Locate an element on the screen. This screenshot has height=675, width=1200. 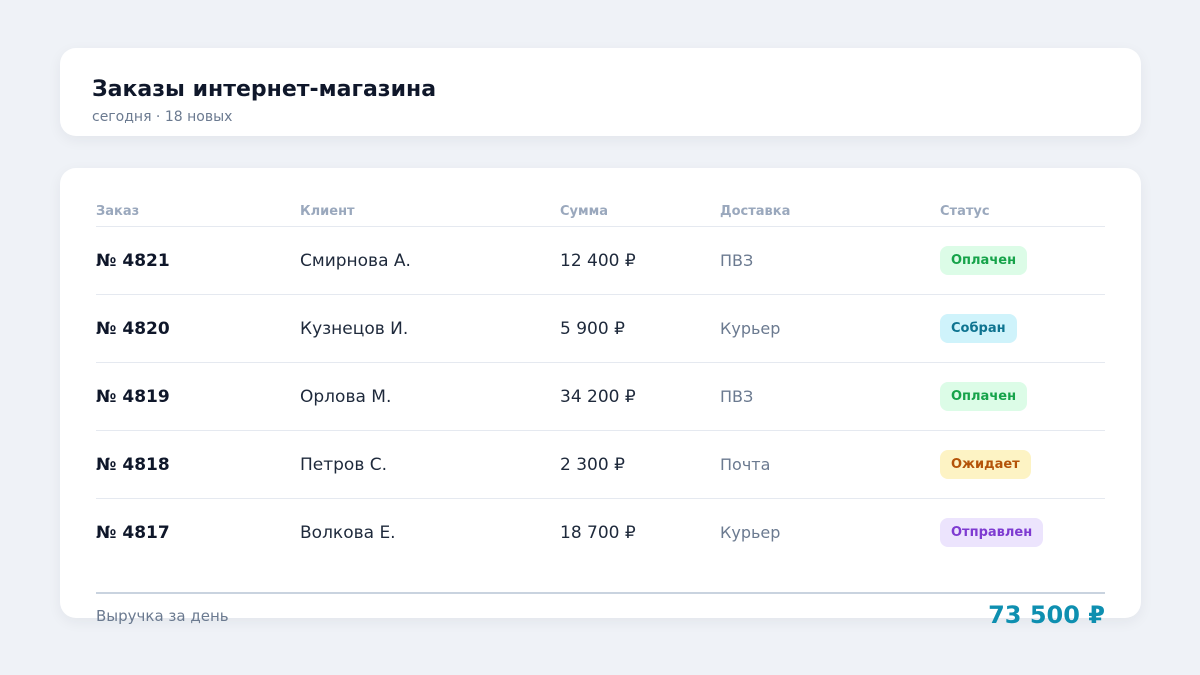
status-cell: Отправлен is located at coordinates (1022, 533).